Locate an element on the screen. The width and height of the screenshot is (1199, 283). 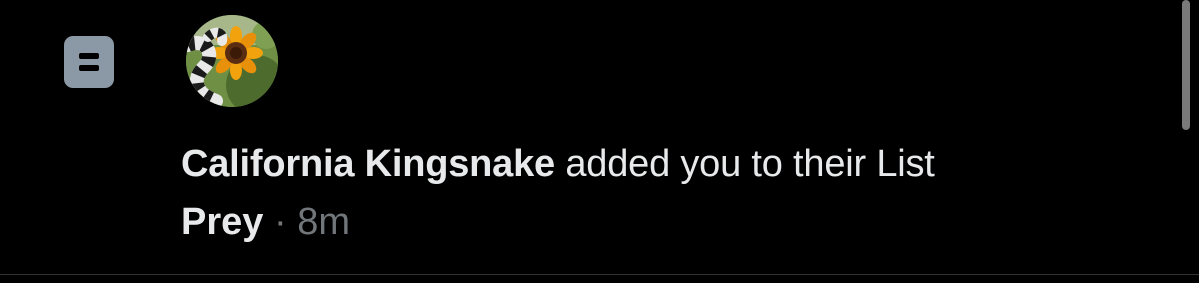
snake-sunflower-avatar is located at coordinates (232, 61).